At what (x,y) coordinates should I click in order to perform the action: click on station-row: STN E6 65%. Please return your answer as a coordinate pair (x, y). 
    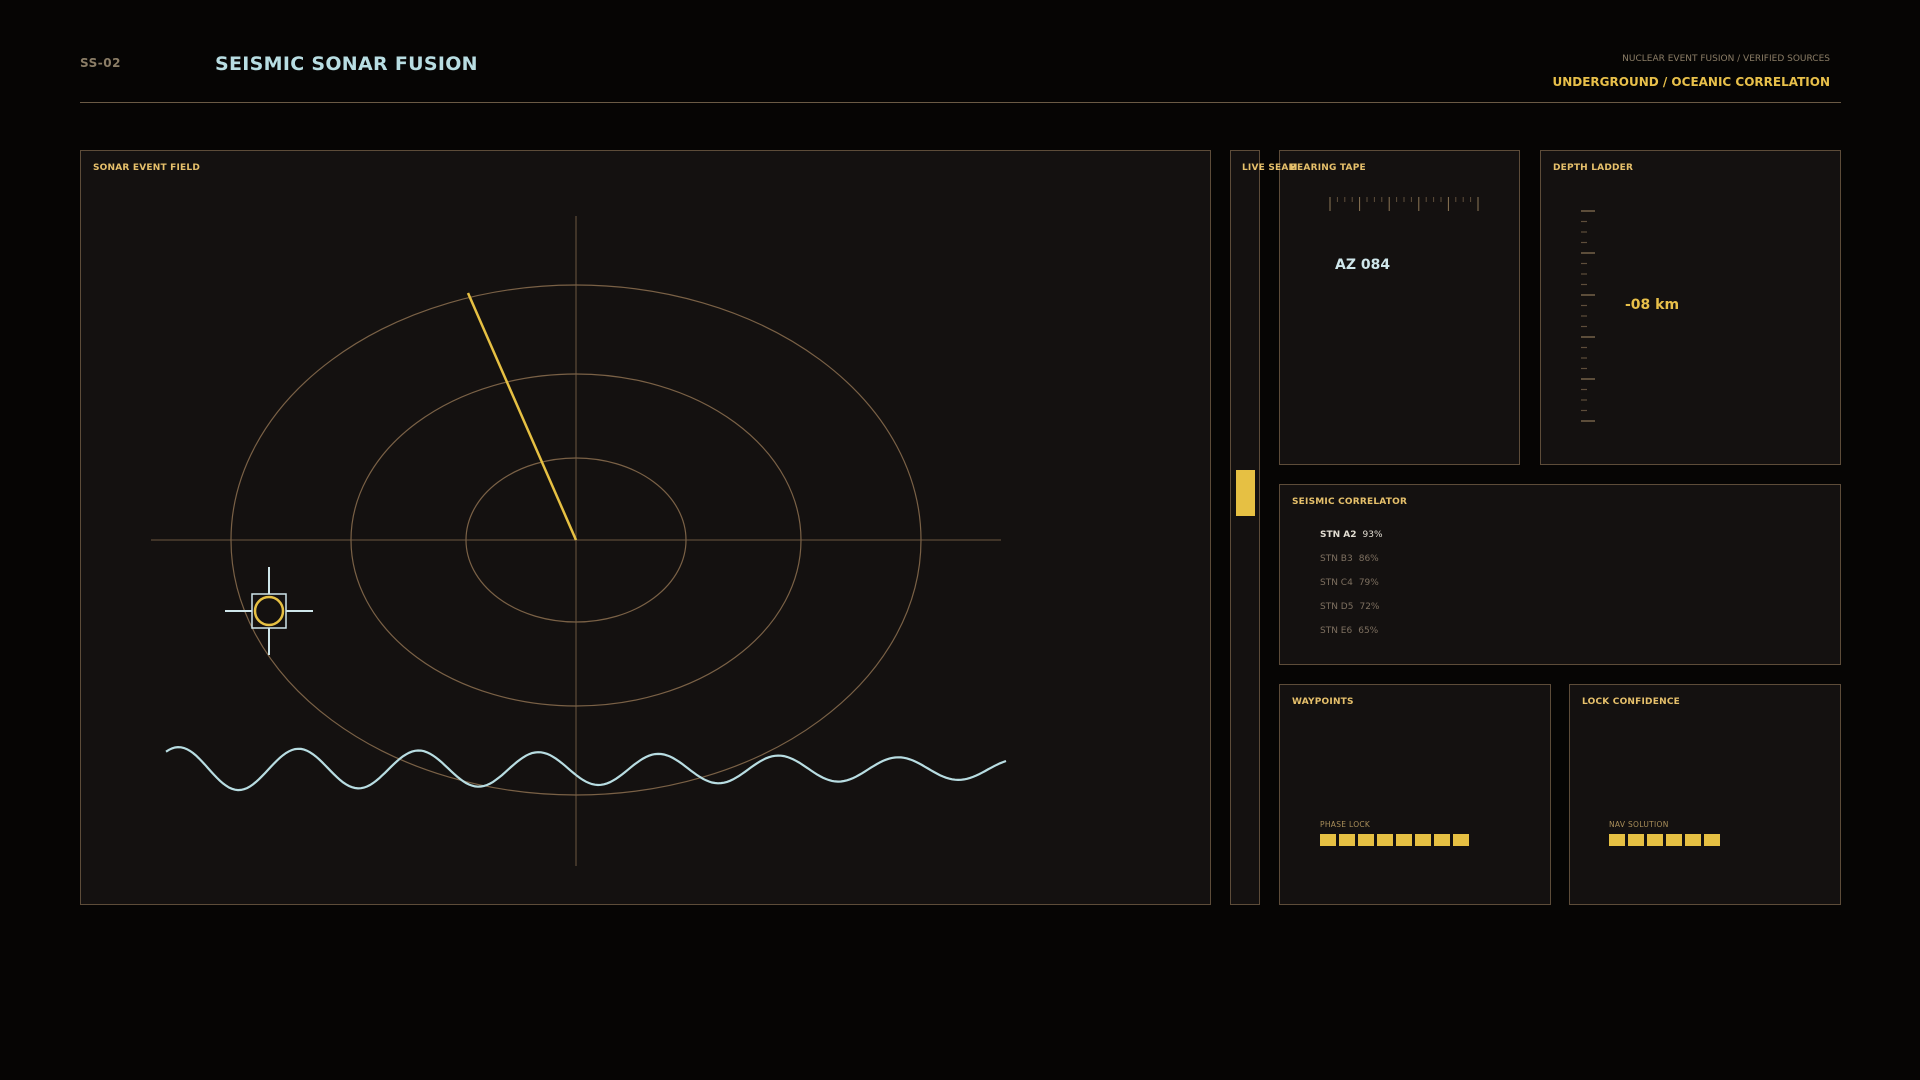
    Looking at the image, I should click on (1349, 631).